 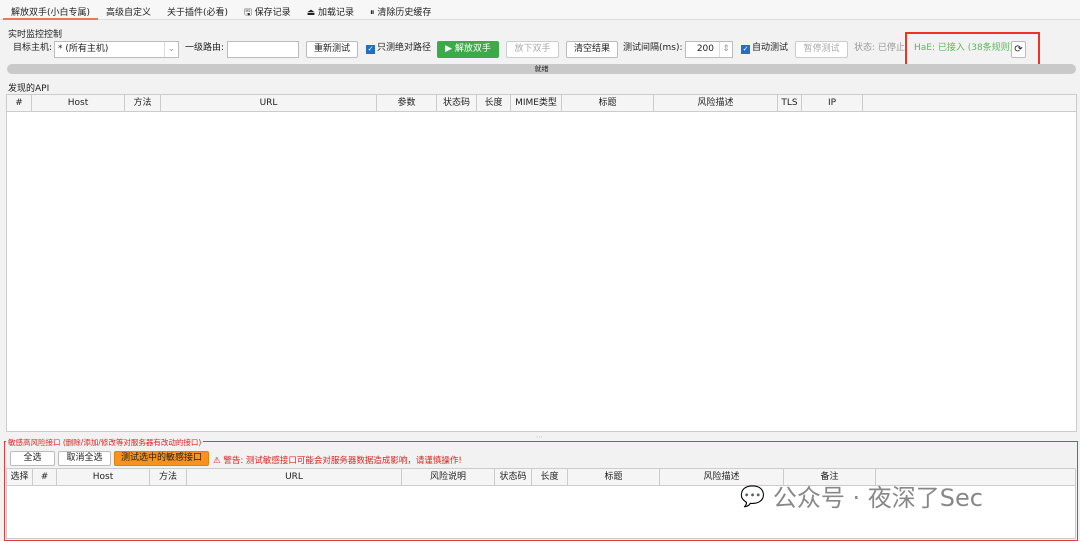 What do you see at coordinates (877, 498) in the screenshot?
I see `watermark-text: 公众号 · 夜深了Sec` at bounding box center [877, 498].